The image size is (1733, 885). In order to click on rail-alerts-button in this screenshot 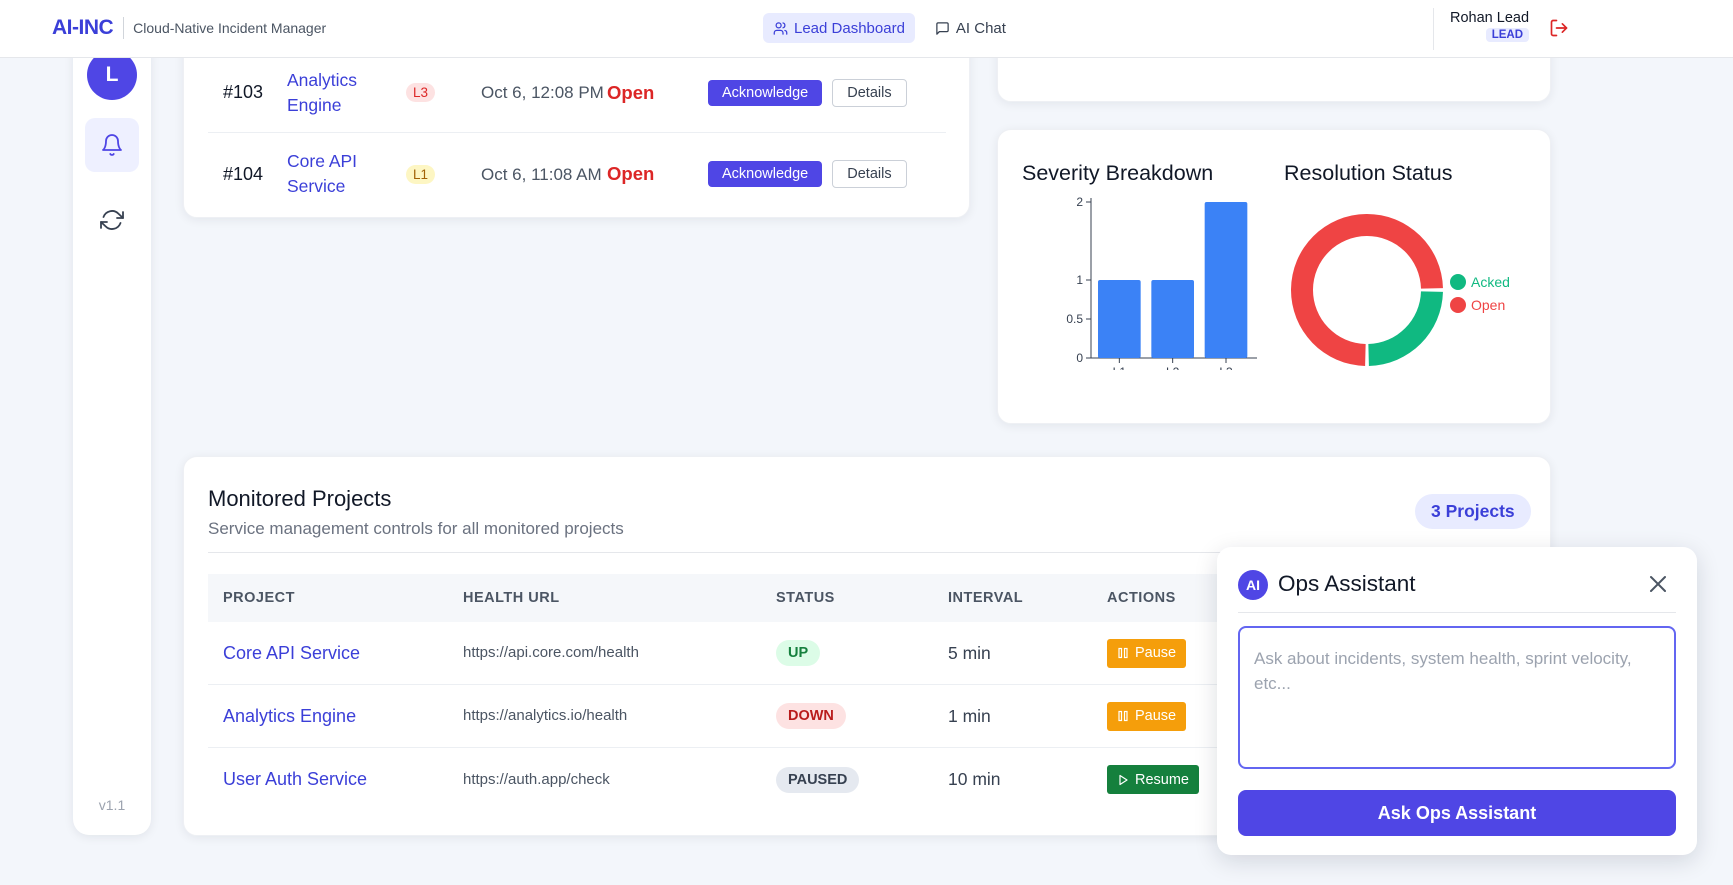, I will do `click(112, 145)`.